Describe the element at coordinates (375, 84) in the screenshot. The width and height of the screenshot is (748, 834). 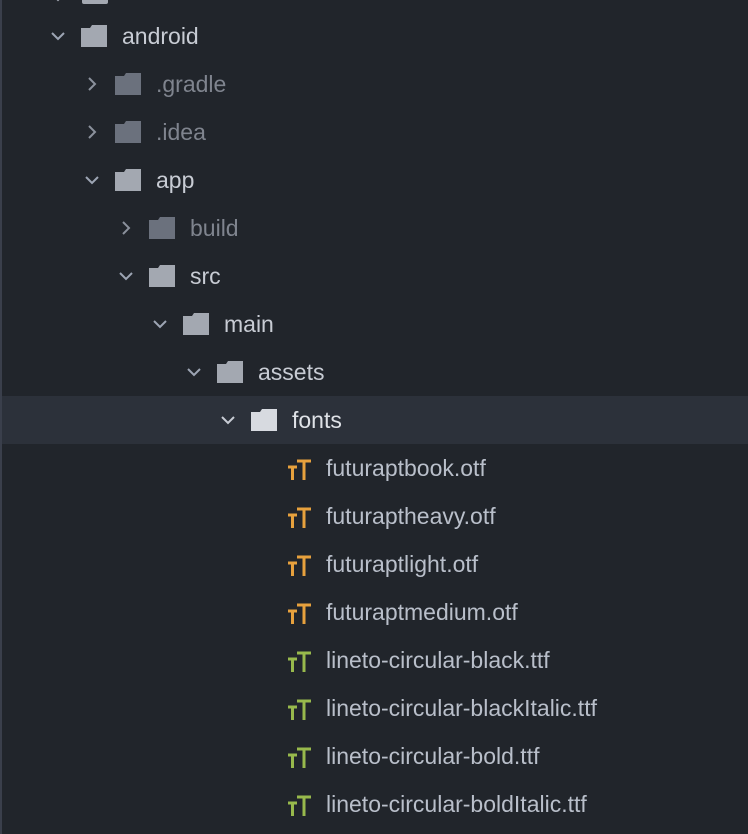
I see `tree-item-gradle: .gradle` at that location.